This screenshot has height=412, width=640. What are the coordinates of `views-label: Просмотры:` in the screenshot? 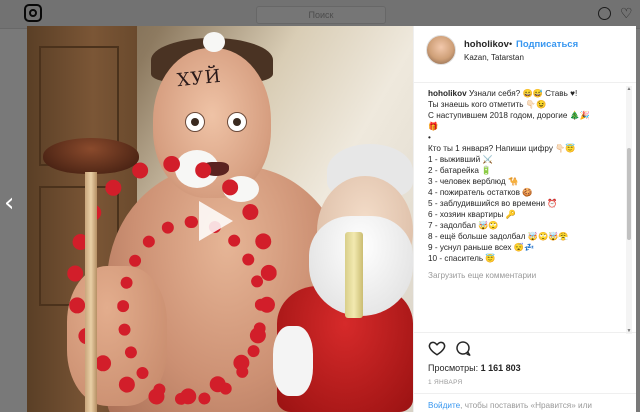 It's located at (453, 368).